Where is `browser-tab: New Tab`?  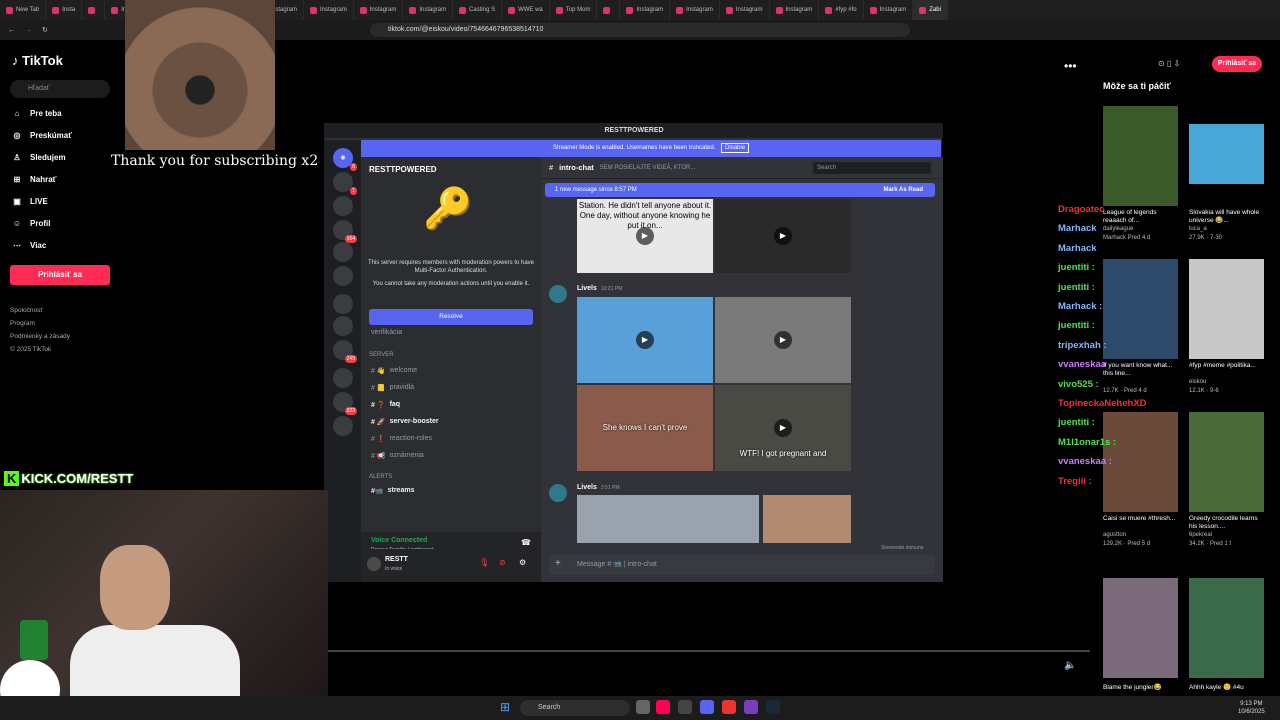
browser-tab: New Tab is located at coordinates (23, 10).